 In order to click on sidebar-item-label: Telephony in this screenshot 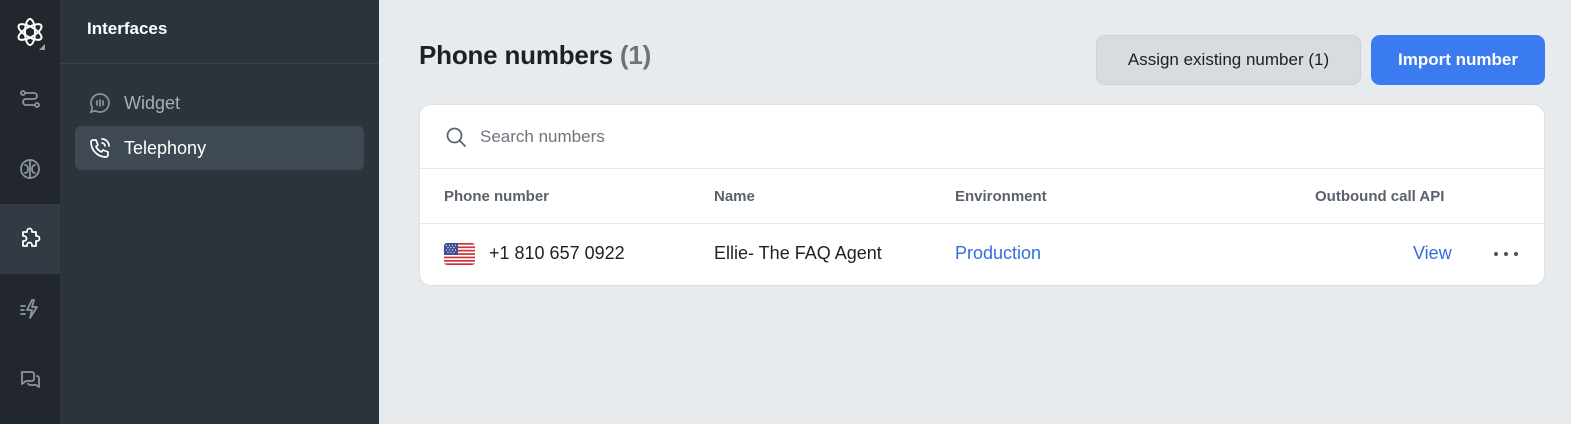, I will do `click(165, 147)`.